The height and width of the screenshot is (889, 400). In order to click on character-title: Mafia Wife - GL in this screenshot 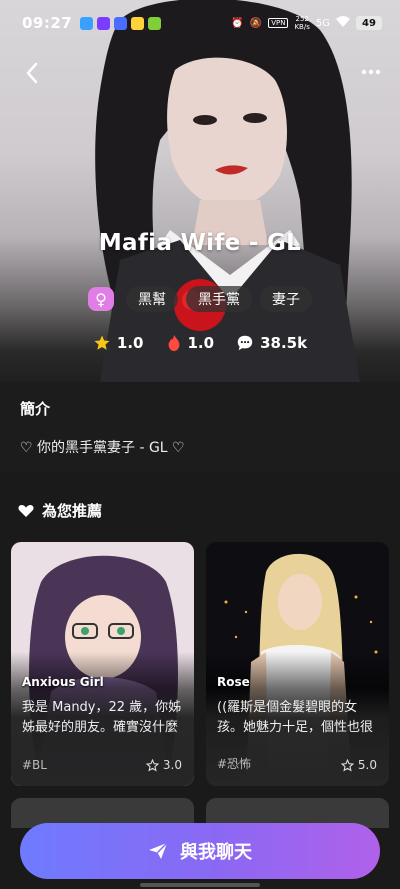, I will do `click(200, 243)`.